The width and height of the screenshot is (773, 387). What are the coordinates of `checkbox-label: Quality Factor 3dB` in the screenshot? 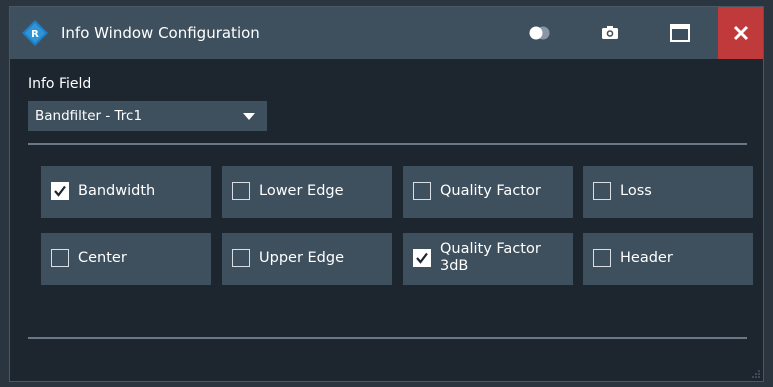 It's located at (490, 257).